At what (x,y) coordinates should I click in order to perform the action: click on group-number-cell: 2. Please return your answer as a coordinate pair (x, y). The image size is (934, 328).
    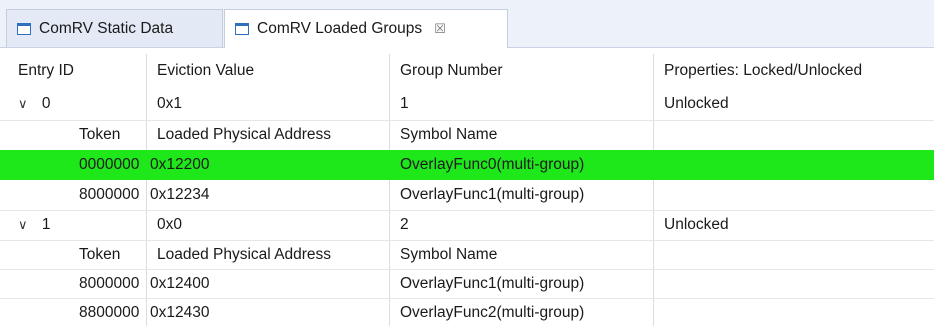
    Looking at the image, I should click on (404, 224).